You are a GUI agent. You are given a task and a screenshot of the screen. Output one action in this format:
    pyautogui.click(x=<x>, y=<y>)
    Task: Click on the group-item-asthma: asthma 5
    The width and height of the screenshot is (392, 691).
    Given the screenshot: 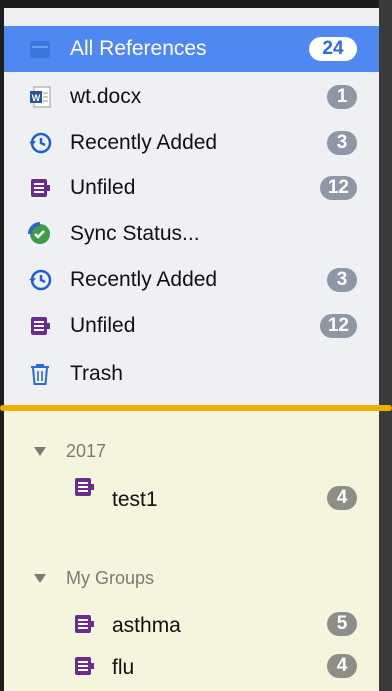 What is the action you would take?
    pyautogui.click(x=191, y=624)
    